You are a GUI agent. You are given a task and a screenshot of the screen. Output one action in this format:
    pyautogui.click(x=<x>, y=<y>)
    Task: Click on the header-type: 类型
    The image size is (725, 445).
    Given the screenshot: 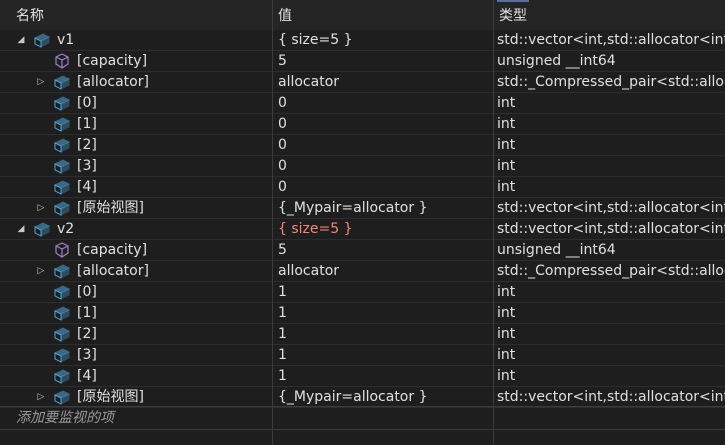 What is the action you would take?
    pyautogui.click(x=612, y=15)
    